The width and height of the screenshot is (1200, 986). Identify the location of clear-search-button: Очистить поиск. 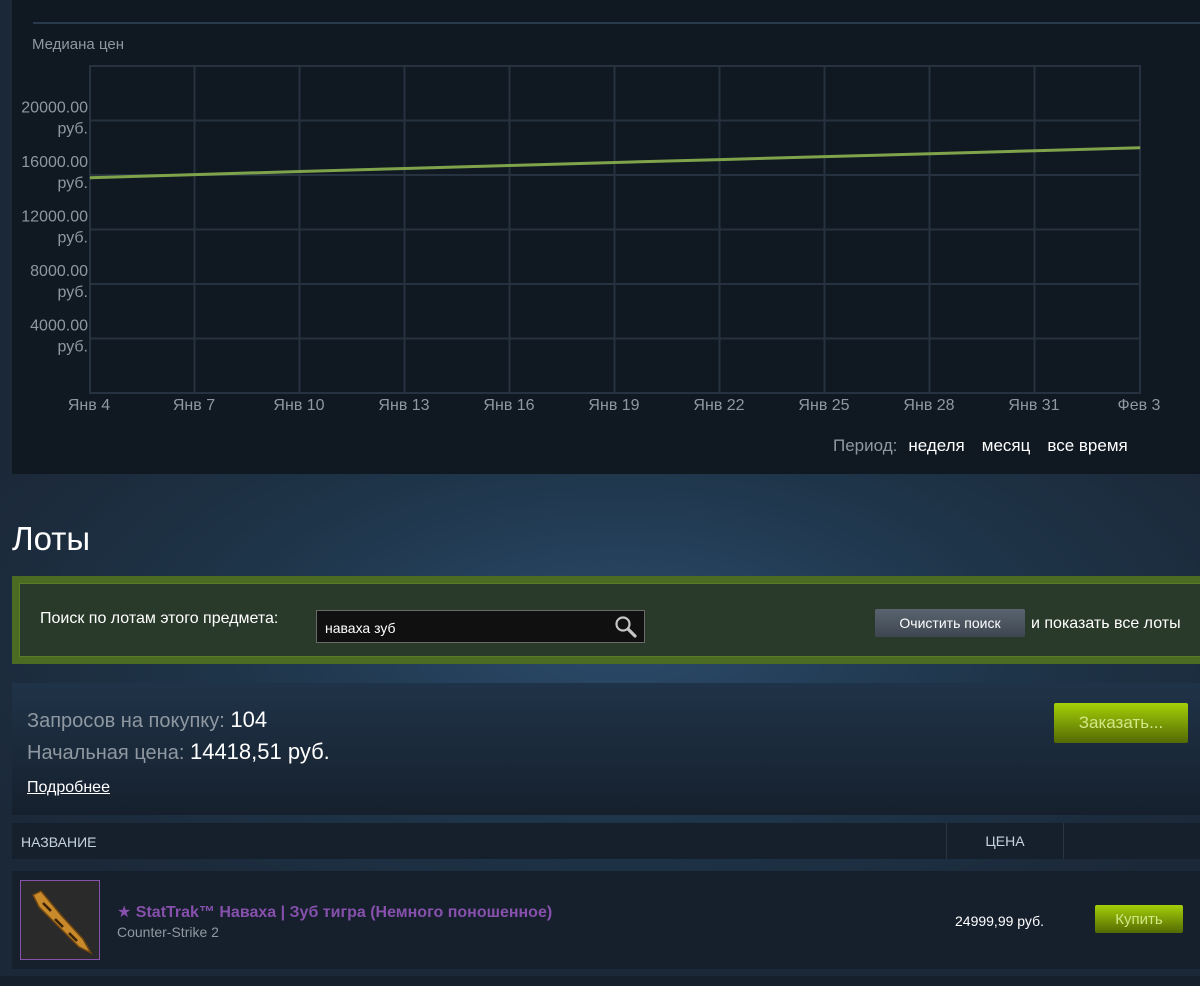
(950, 623).